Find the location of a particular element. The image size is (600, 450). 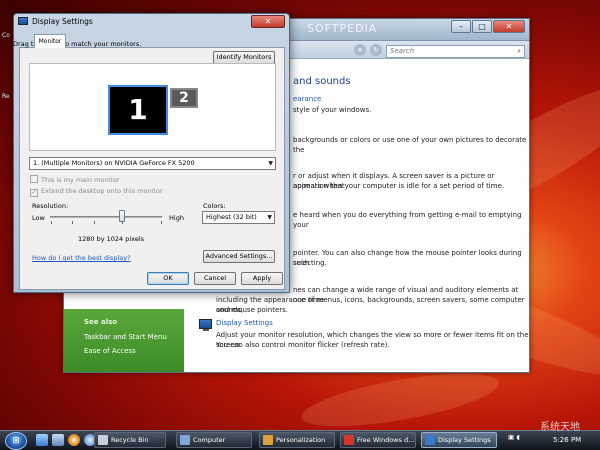

recycle-bin-icon is located at coordinates (103, 440).